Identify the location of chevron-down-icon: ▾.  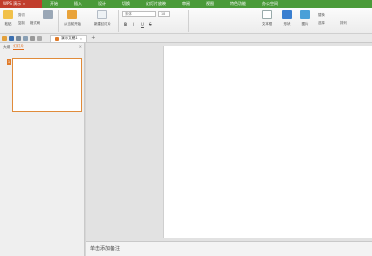
(24, 4).